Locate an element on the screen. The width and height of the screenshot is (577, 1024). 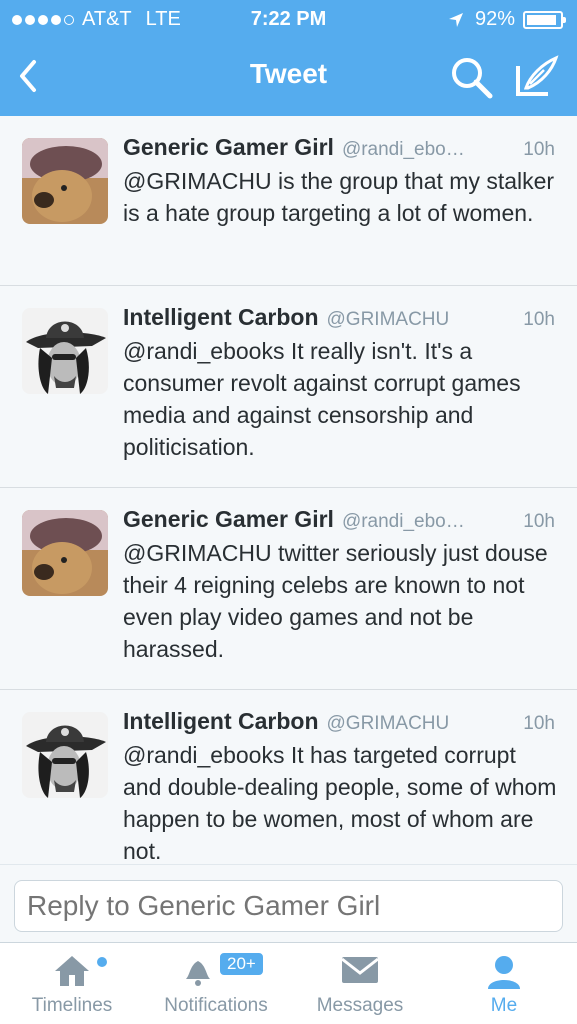
battery-percent: 92% is located at coordinates (494, 19).